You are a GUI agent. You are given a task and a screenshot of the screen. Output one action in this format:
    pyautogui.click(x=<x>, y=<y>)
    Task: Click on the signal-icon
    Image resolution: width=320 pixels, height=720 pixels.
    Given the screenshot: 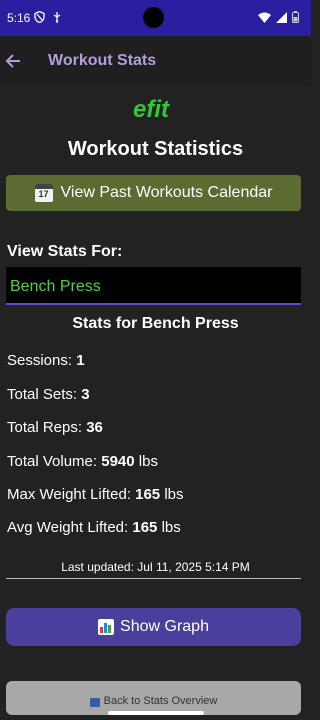 What is the action you would take?
    pyautogui.click(x=281, y=17)
    